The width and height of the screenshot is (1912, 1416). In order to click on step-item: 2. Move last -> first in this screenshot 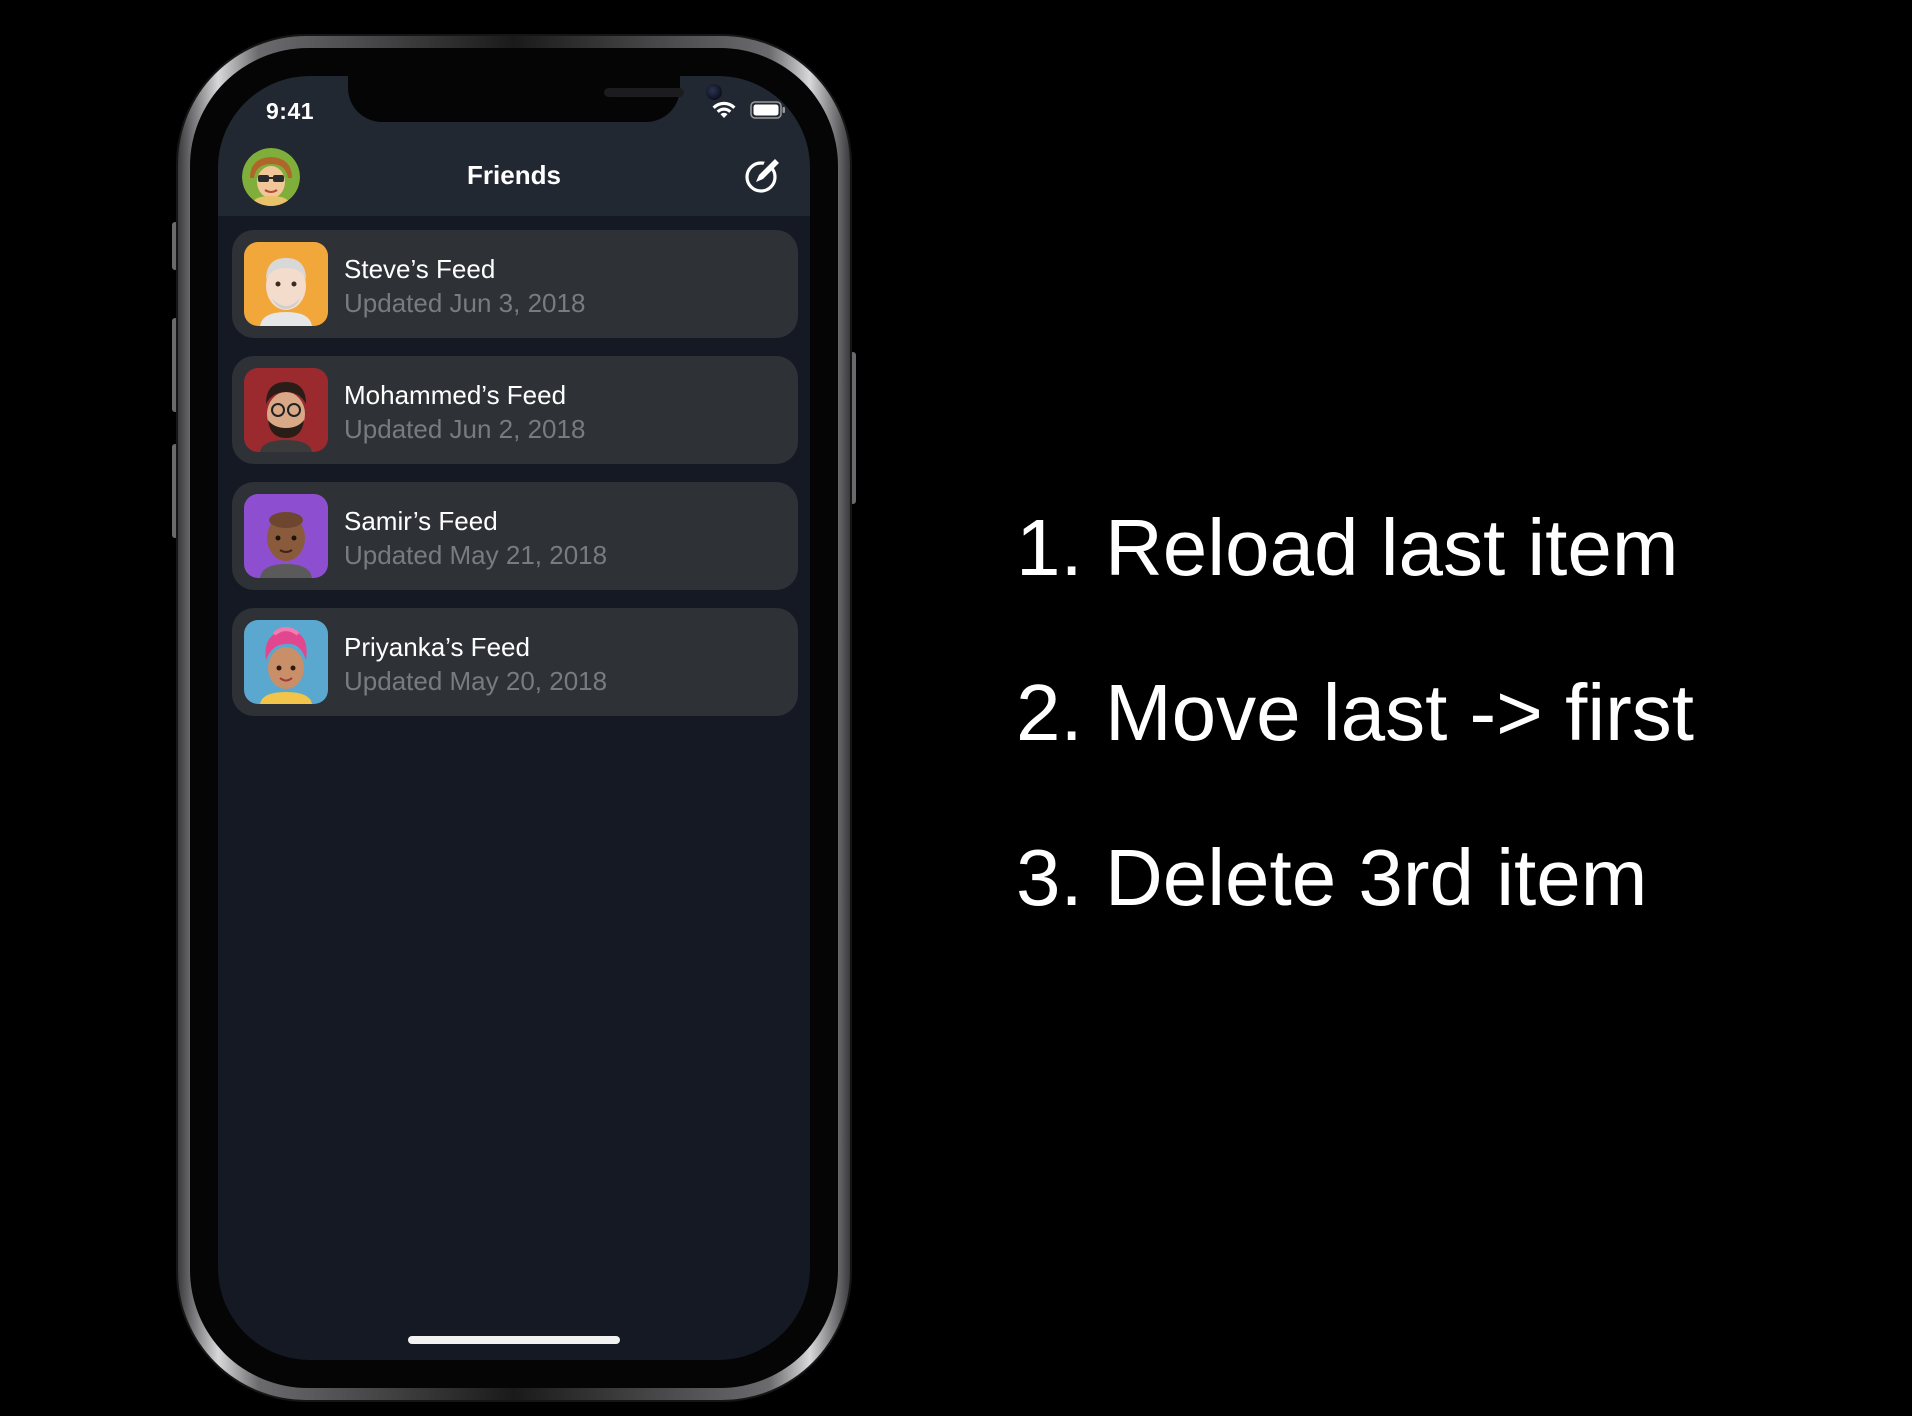, I will do `click(1355, 712)`.